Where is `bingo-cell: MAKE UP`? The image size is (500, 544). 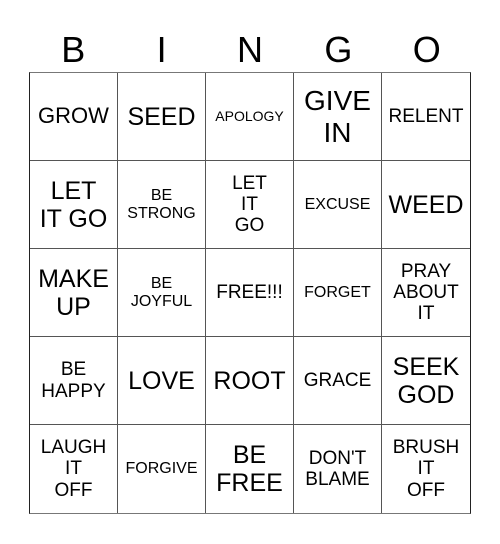 bingo-cell: MAKE UP is located at coordinates (74, 293).